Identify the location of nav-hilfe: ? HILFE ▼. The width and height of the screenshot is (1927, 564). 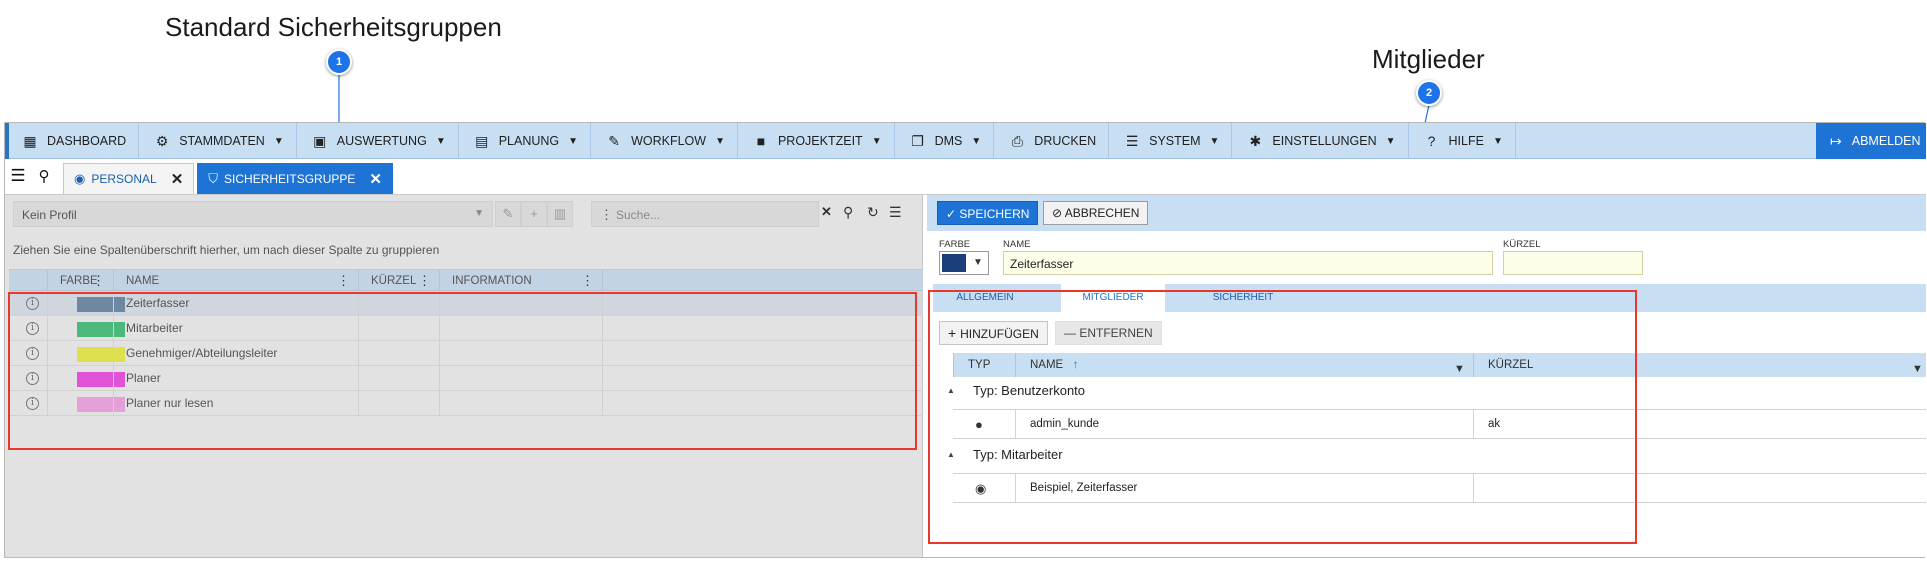
(1462, 141).